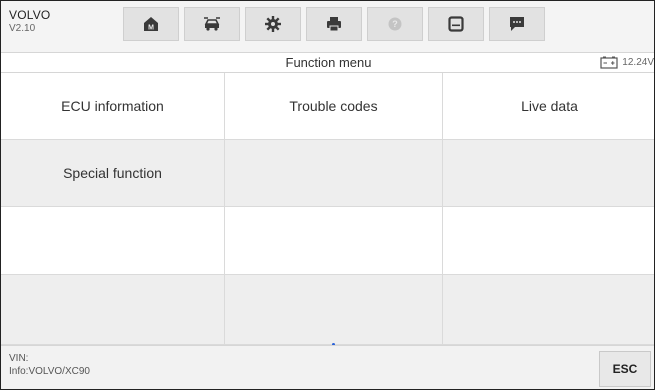 The width and height of the screenshot is (655, 390). I want to click on vehicle-swap-icon, so click(212, 24).